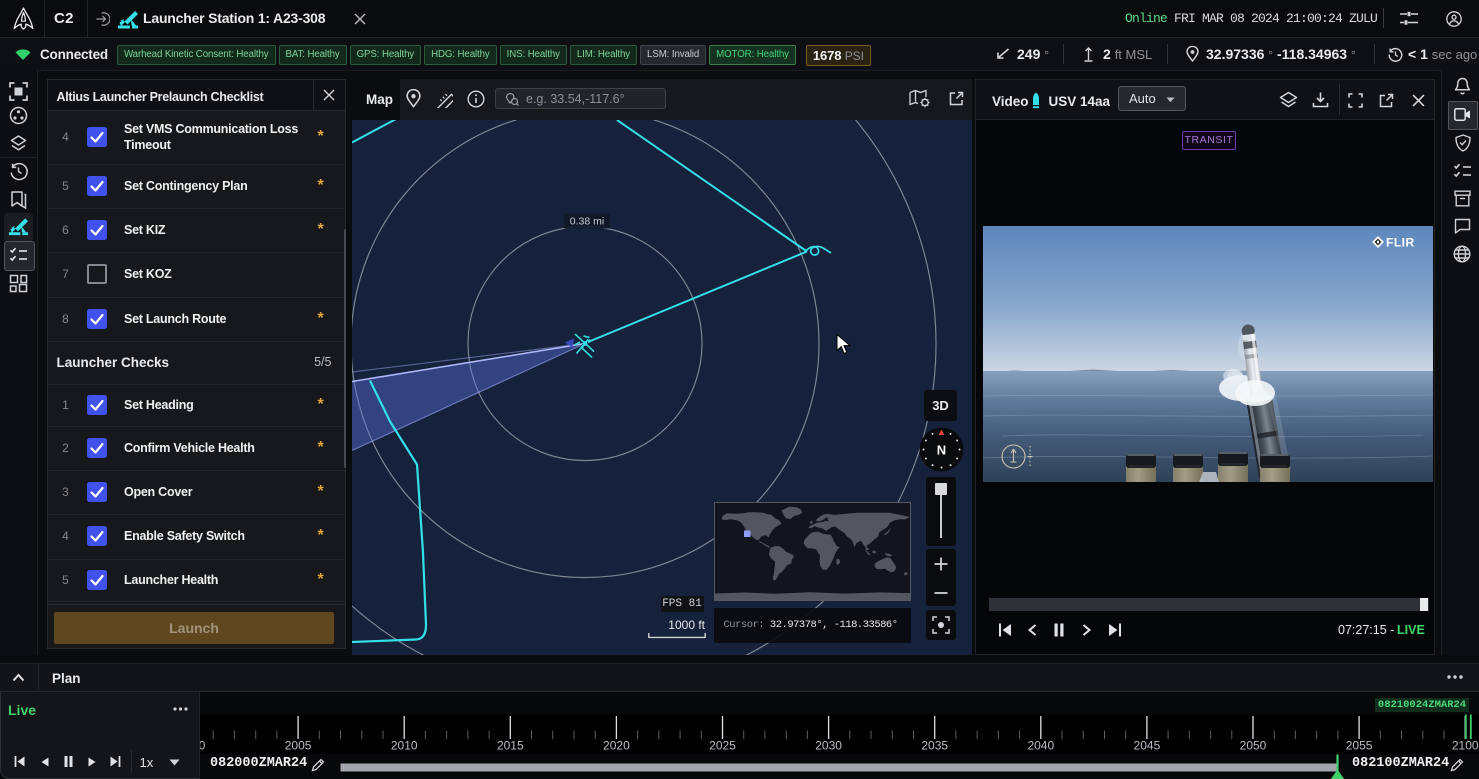 This screenshot has width=1479, height=779. Describe the element at coordinates (1465, 745) in the screenshot. I see `svg-text: 2100` at that location.